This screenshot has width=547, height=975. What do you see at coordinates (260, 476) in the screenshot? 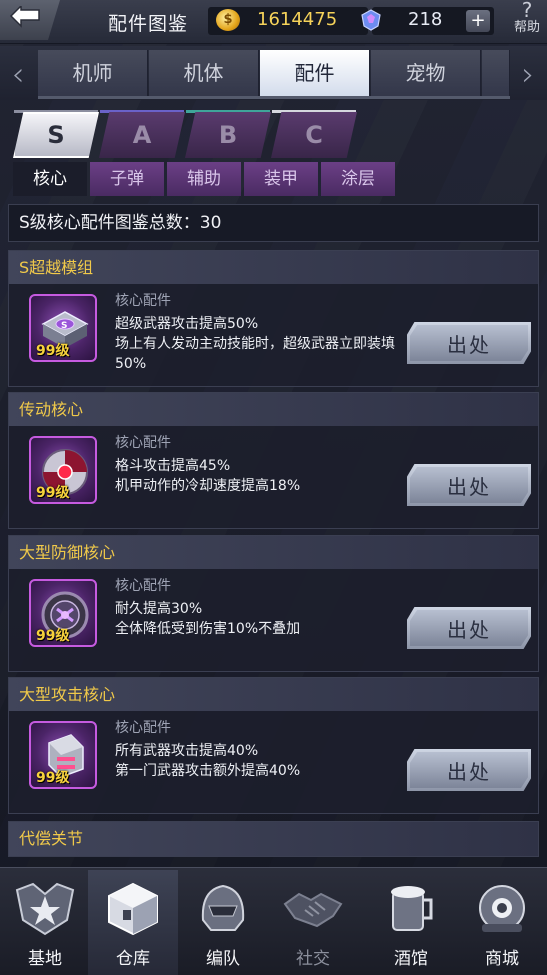
I see `part-description: 格斗攻击提高45% 机甲动作的冷却速度提高18%` at bounding box center [260, 476].